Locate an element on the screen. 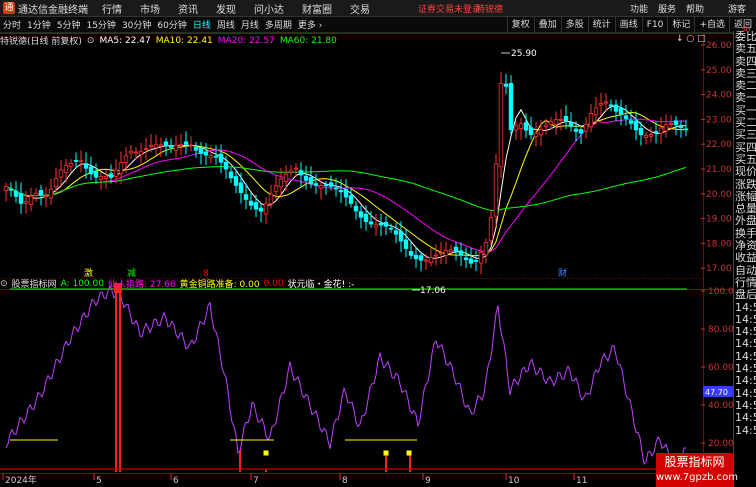 This screenshot has width=756, height=487. watermark: 股票指标网 www.7gpzb.com is located at coordinates (697, 470).